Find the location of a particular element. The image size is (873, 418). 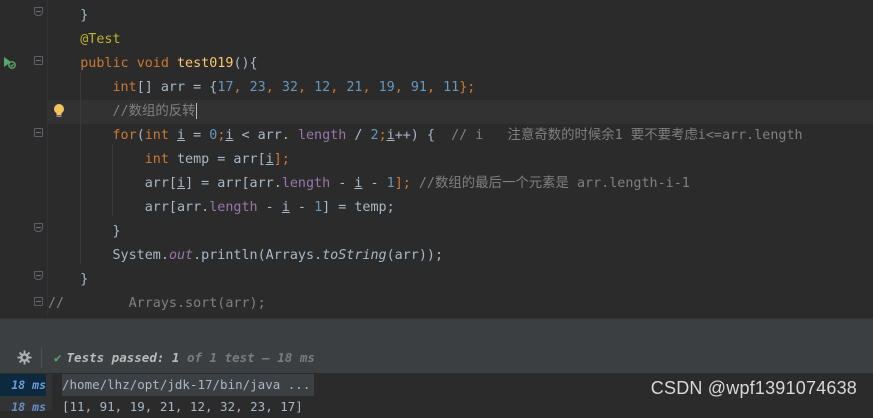

code-token: arr[ is located at coordinates (112, 183).